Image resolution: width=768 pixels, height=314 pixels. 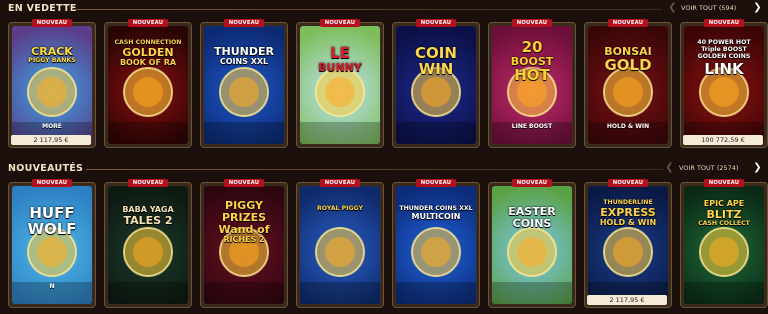 I want to click on game-subtitle: HOLD & WIN, so click(x=628, y=126).